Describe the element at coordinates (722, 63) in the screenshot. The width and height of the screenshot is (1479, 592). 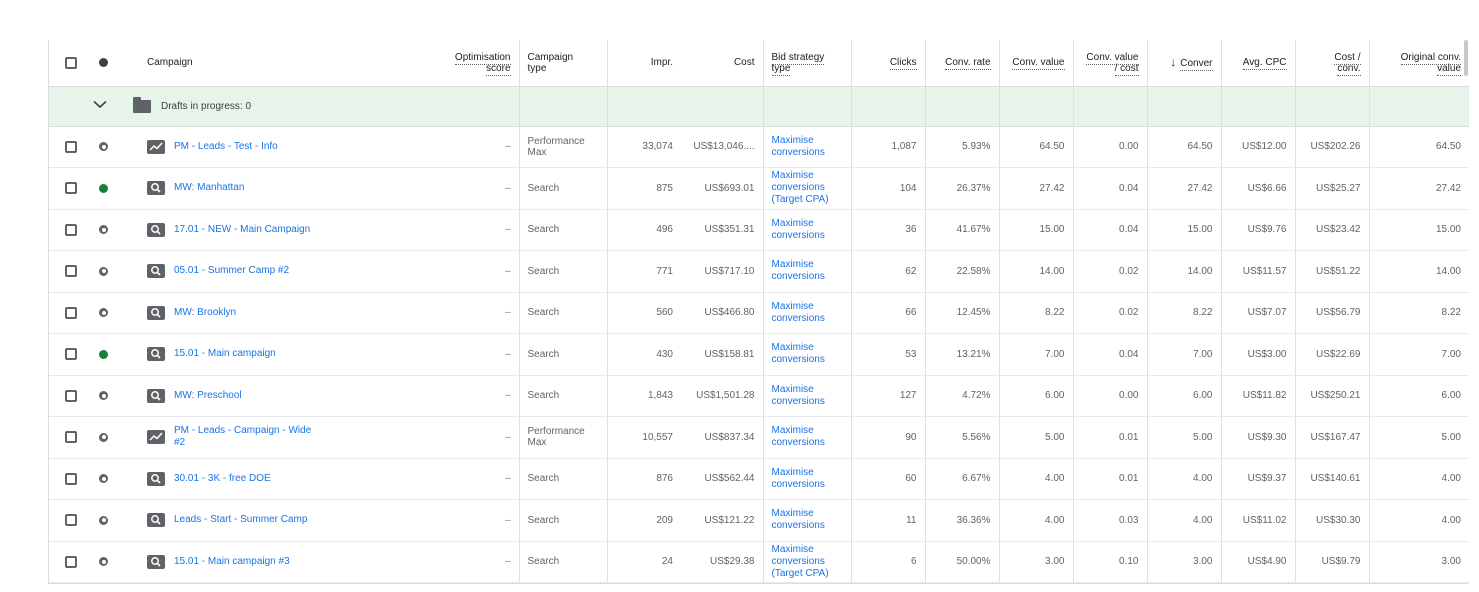
I see `cost-column-header: Cost` at that location.